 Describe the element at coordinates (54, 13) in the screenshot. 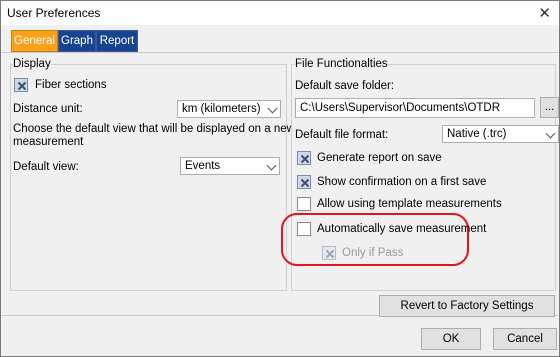

I see `window-title: User Preferences` at that location.